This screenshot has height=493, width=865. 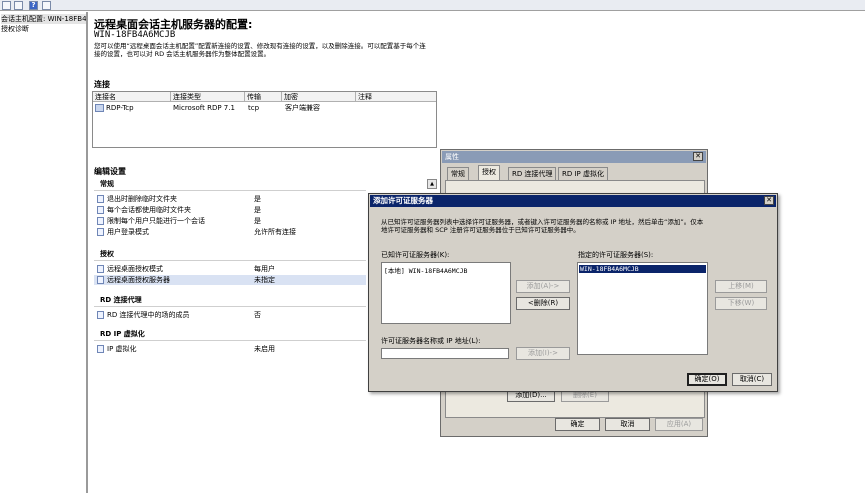 What do you see at coordinates (230, 221) in the screenshot?
I see `setting-row: 限制每个用户只能进行一个会话 是` at bounding box center [230, 221].